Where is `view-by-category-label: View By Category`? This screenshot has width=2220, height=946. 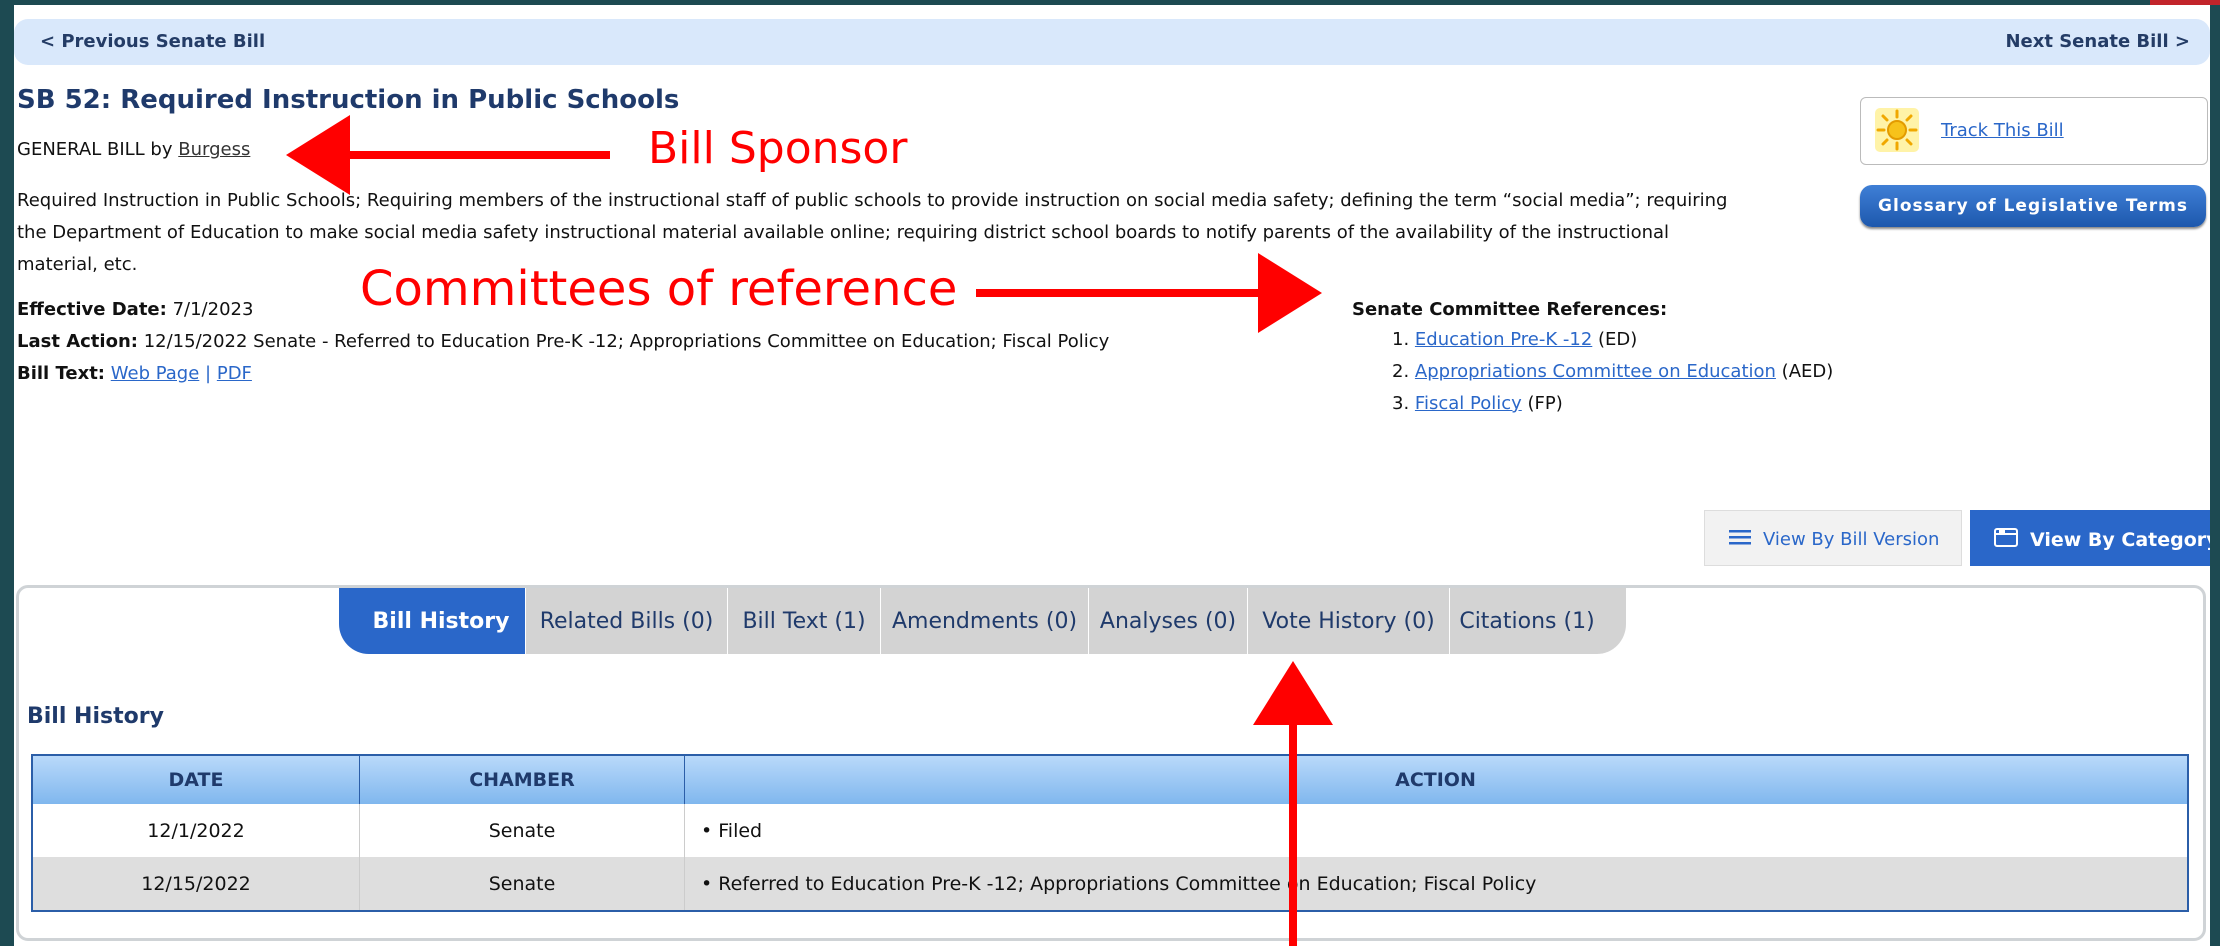 view-by-category-label: View By Category is located at coordinates (2120, 539).